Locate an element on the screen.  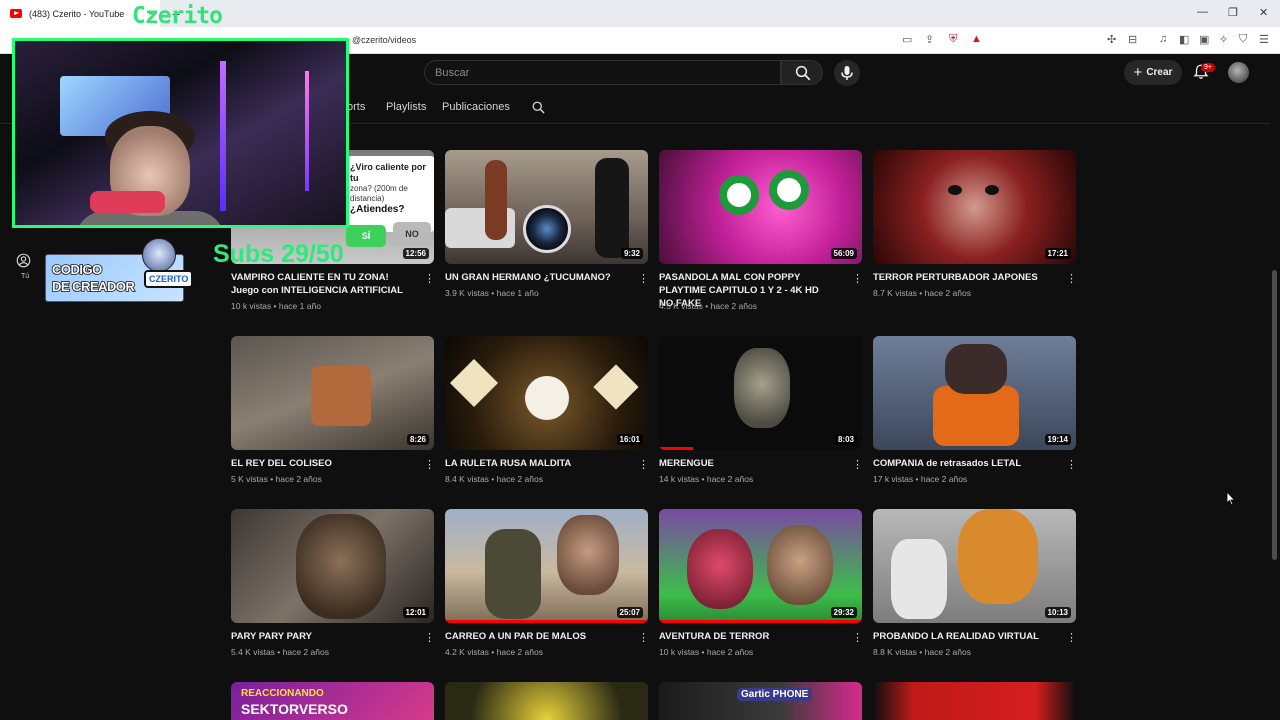
menu-icon: ☰ is located at coordinates (1264, 39).